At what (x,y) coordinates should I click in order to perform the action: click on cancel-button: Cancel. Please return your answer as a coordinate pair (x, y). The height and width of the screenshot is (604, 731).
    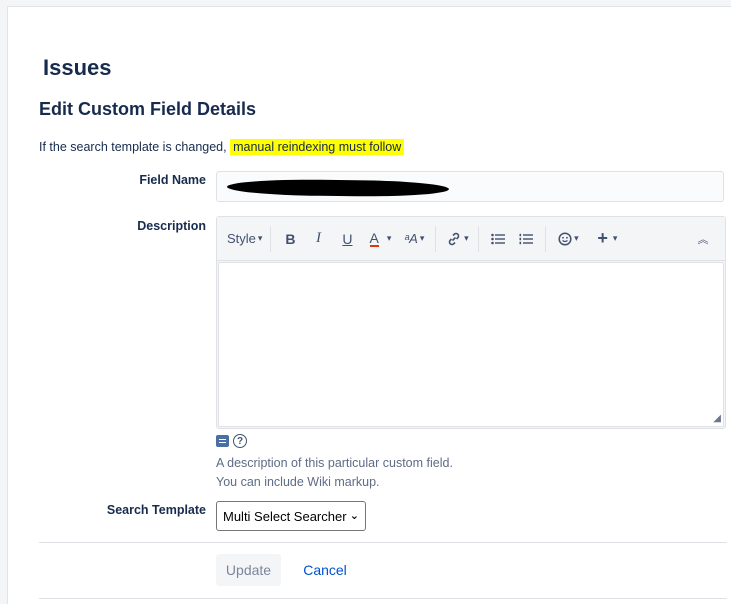
    Looking at the image, I should click on (325, 570).